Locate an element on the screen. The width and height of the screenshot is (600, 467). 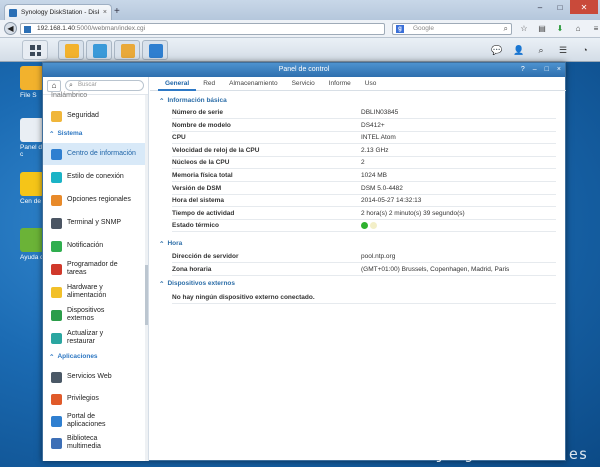
bookmarks-icon: ▤ is located at coordinates (542, 29).